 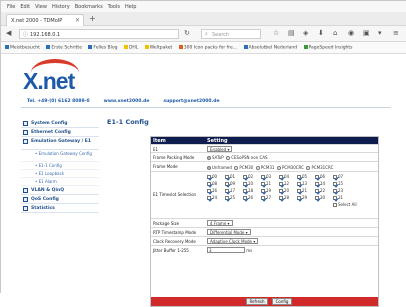 What do you see at coordinates (342, 190) in the screenshot?
I see `timeslot-checkbox: 23` at bounding box center [342, 190].